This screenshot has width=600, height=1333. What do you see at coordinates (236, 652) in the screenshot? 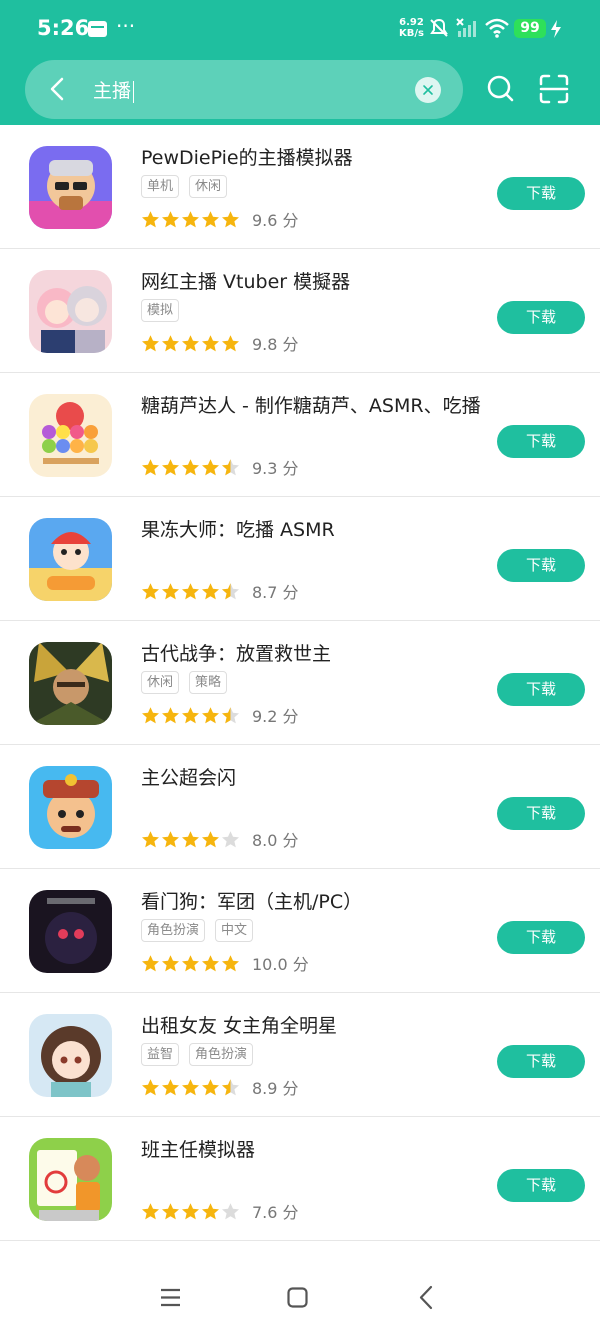
I see `app-title: 古代战争：放置救世主` at bounding box center [236, 652].